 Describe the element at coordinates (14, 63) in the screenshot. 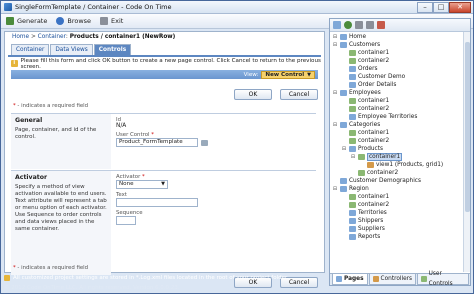

I see `info-icon: i` at that location.